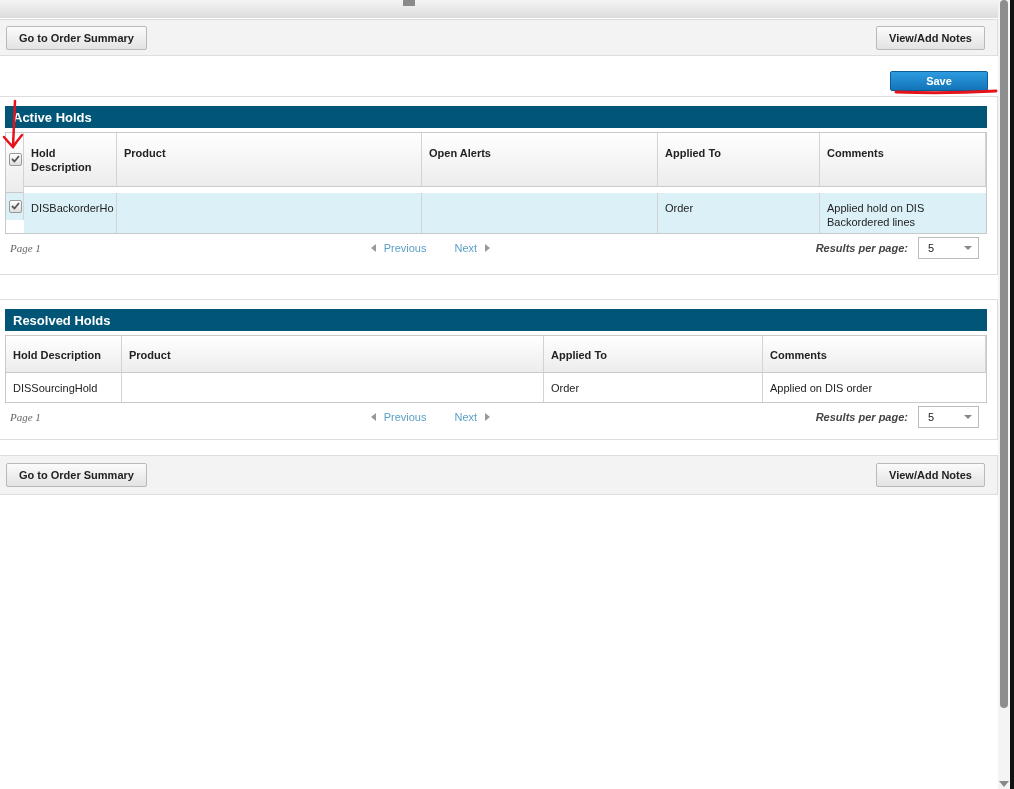 The image size is (1014, 789). What do you see at coordinates (1004, 784) in the screenshot?
I see `scroll-down-icon` at bounding box center [1004, 784].